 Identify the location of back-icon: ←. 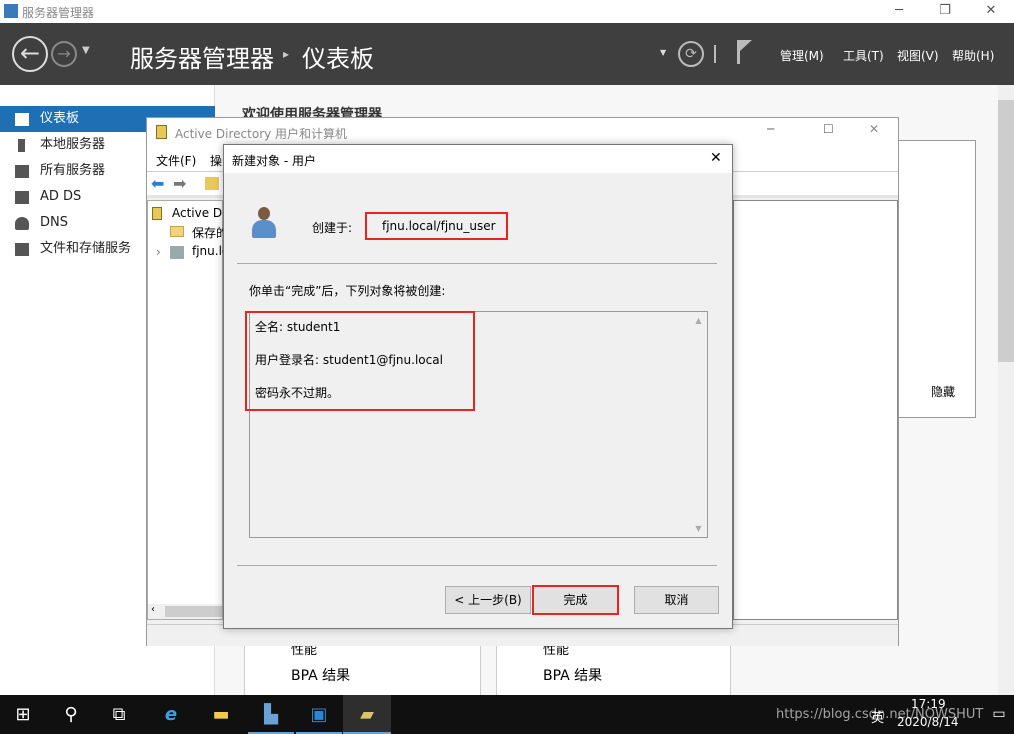
(30, 54).